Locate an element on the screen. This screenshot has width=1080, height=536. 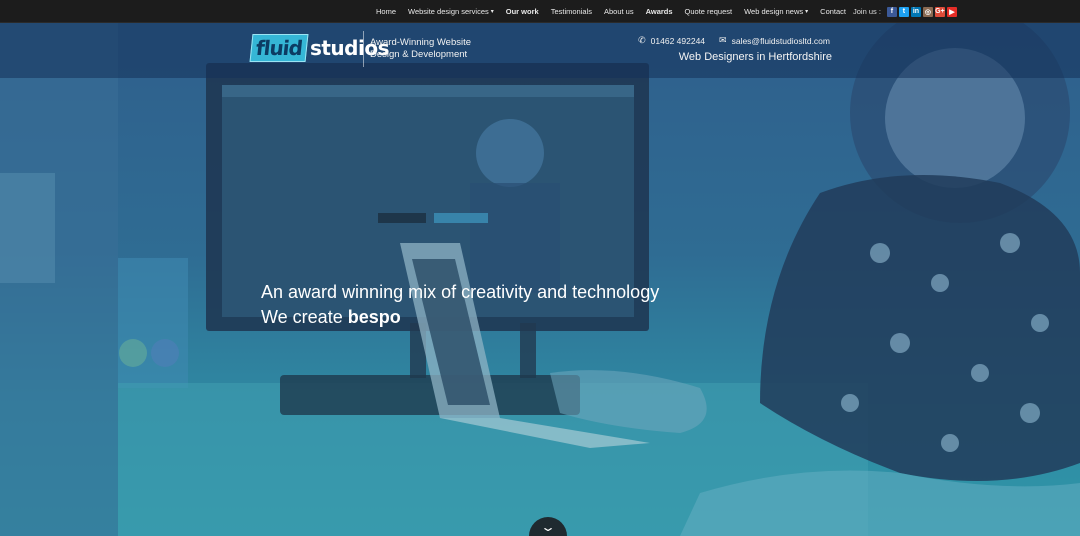
envelope-icon: ✉ is located at coordinates (723, 40).